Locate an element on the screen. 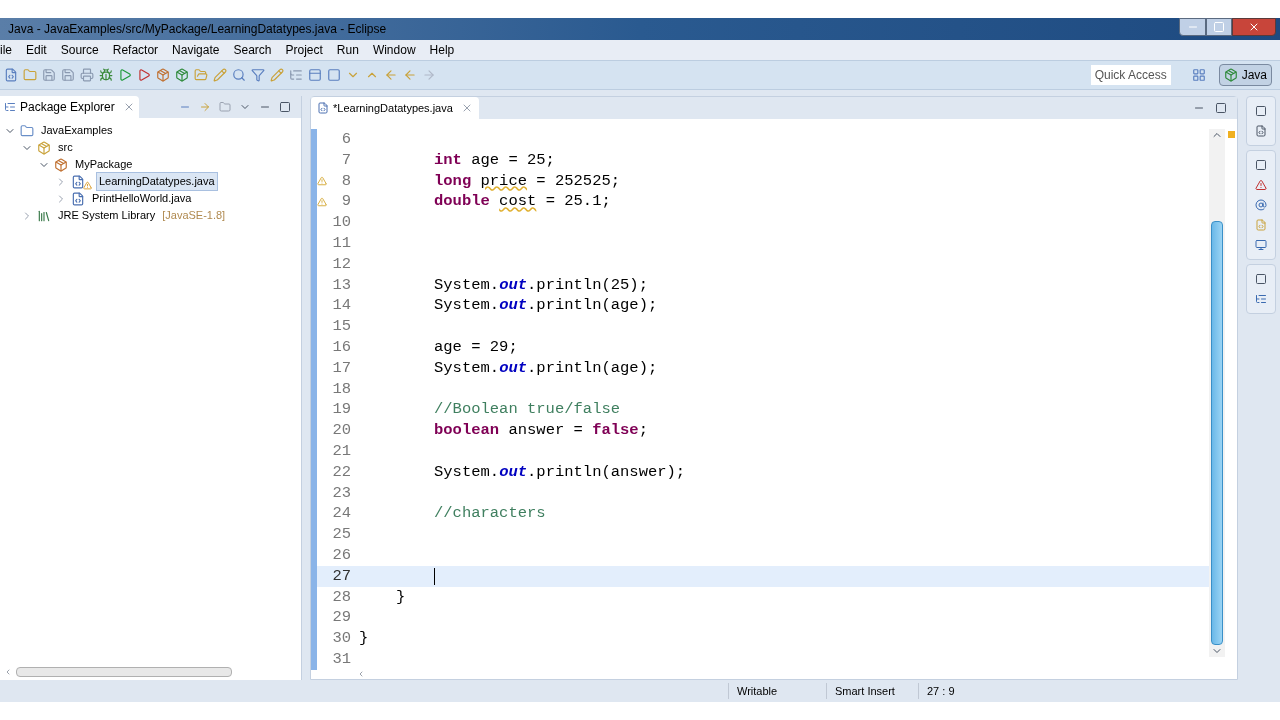  scrollbar-thumb is located at coordinates (124, 672).